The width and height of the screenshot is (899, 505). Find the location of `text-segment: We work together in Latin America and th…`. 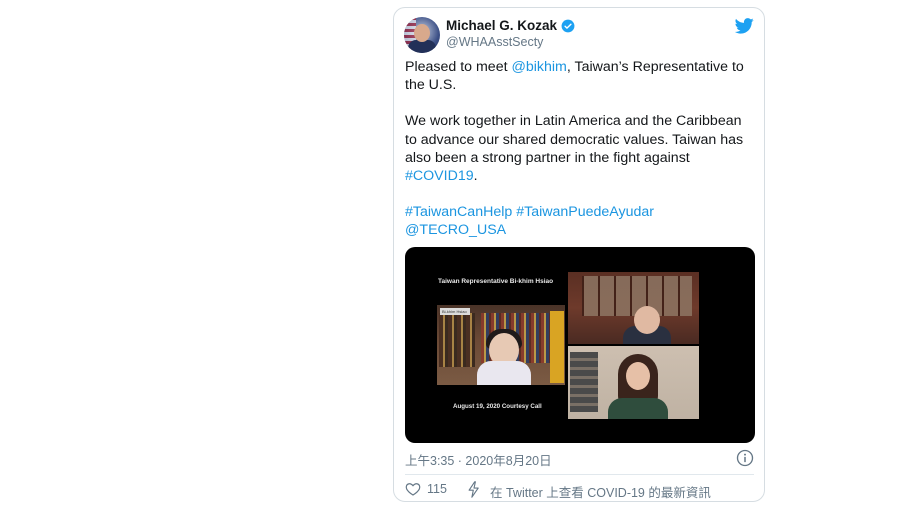

text-segment: We work together in Latin America and th… is located at coordinates (574, 139).